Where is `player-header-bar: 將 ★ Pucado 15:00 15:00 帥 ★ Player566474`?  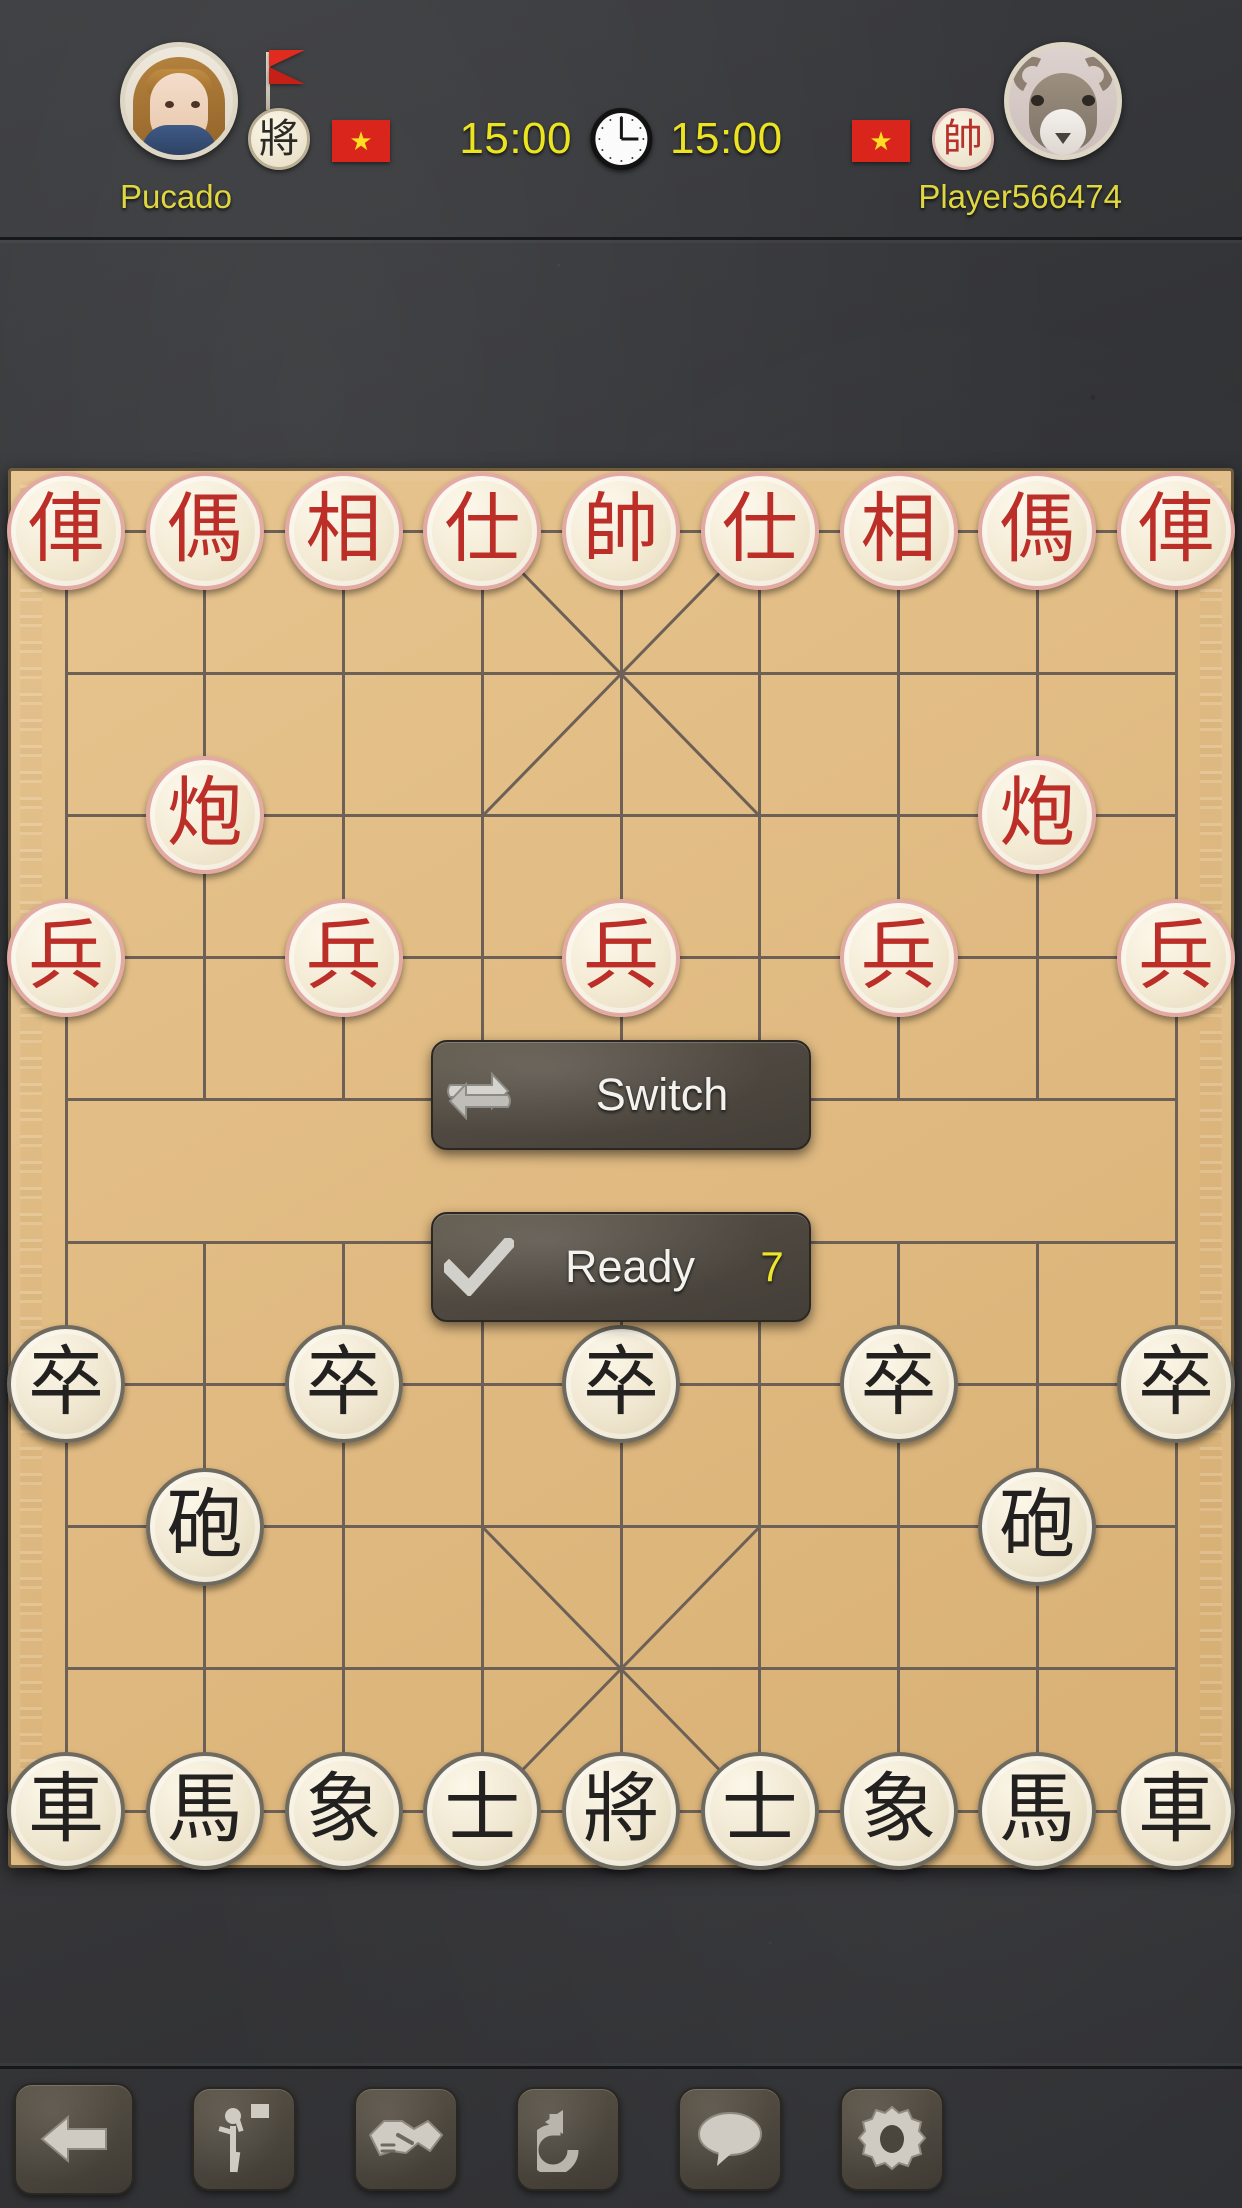
player-header-bar: 將 ★ Pucado 15:00 15:00 帥 ★ Player566474 is located at coordinates (621, 120).